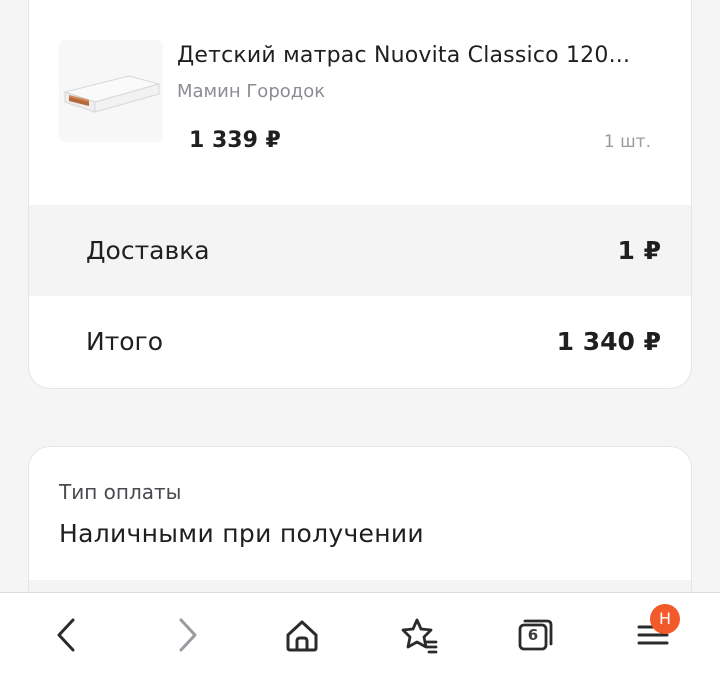  I want to click on chevron-left-icon, so click(66, 635).